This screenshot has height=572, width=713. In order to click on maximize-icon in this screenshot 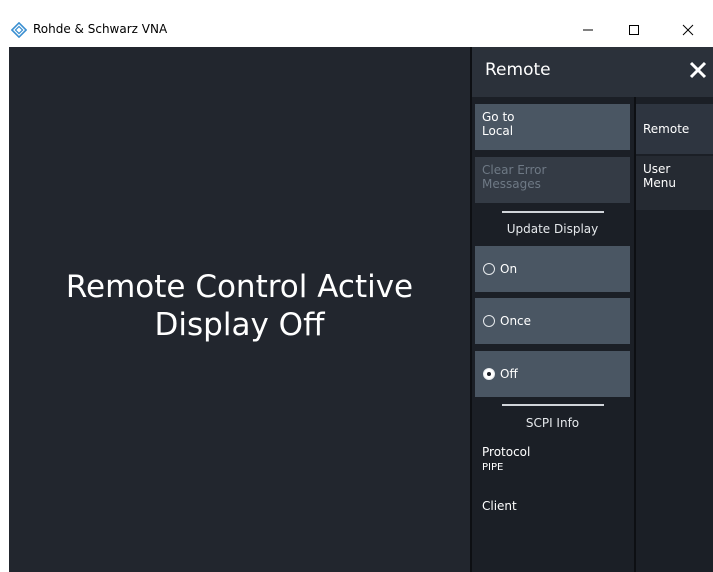, I will do `click(634, 30)`.